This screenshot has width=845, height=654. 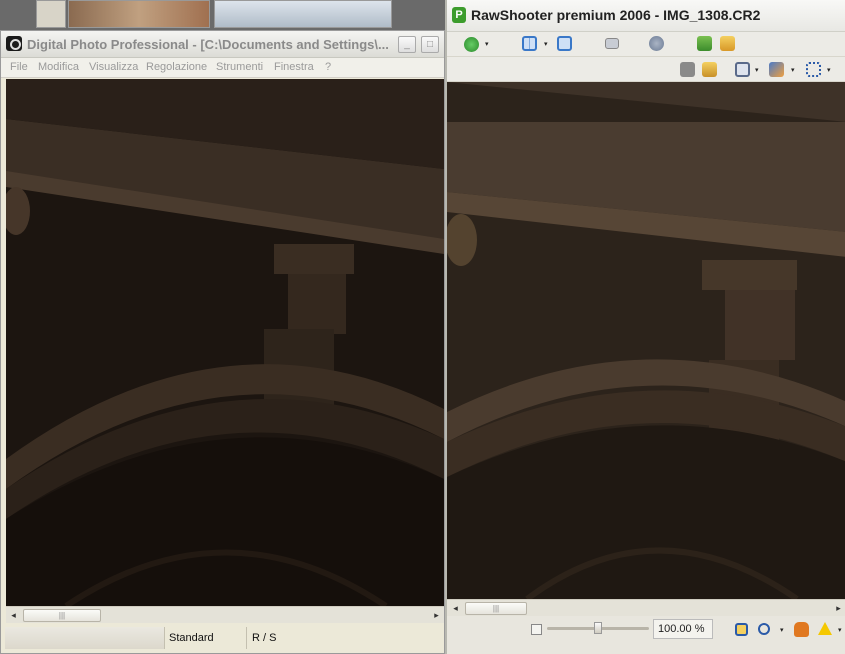 What do you see at coordinates (529, 43) in the screenshot?
I see `split-view-icon` at bounding box center [529, 43].